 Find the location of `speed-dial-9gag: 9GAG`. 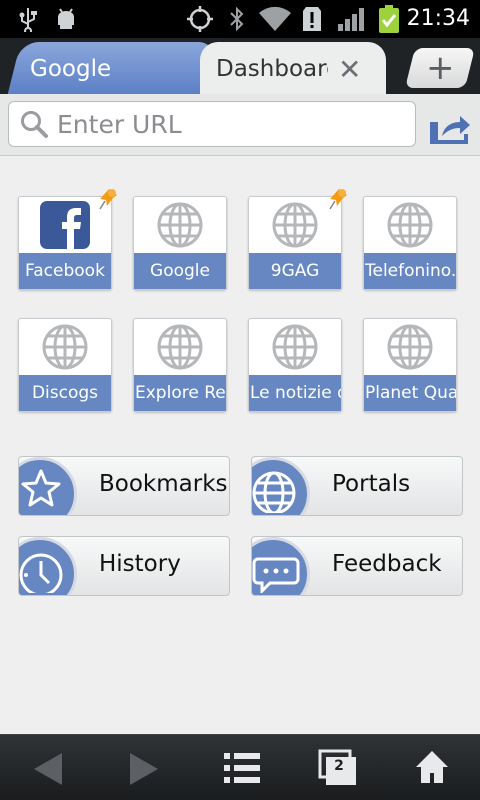

speed-dial-9gag: 9GAG is located at coordinates (297, 239).